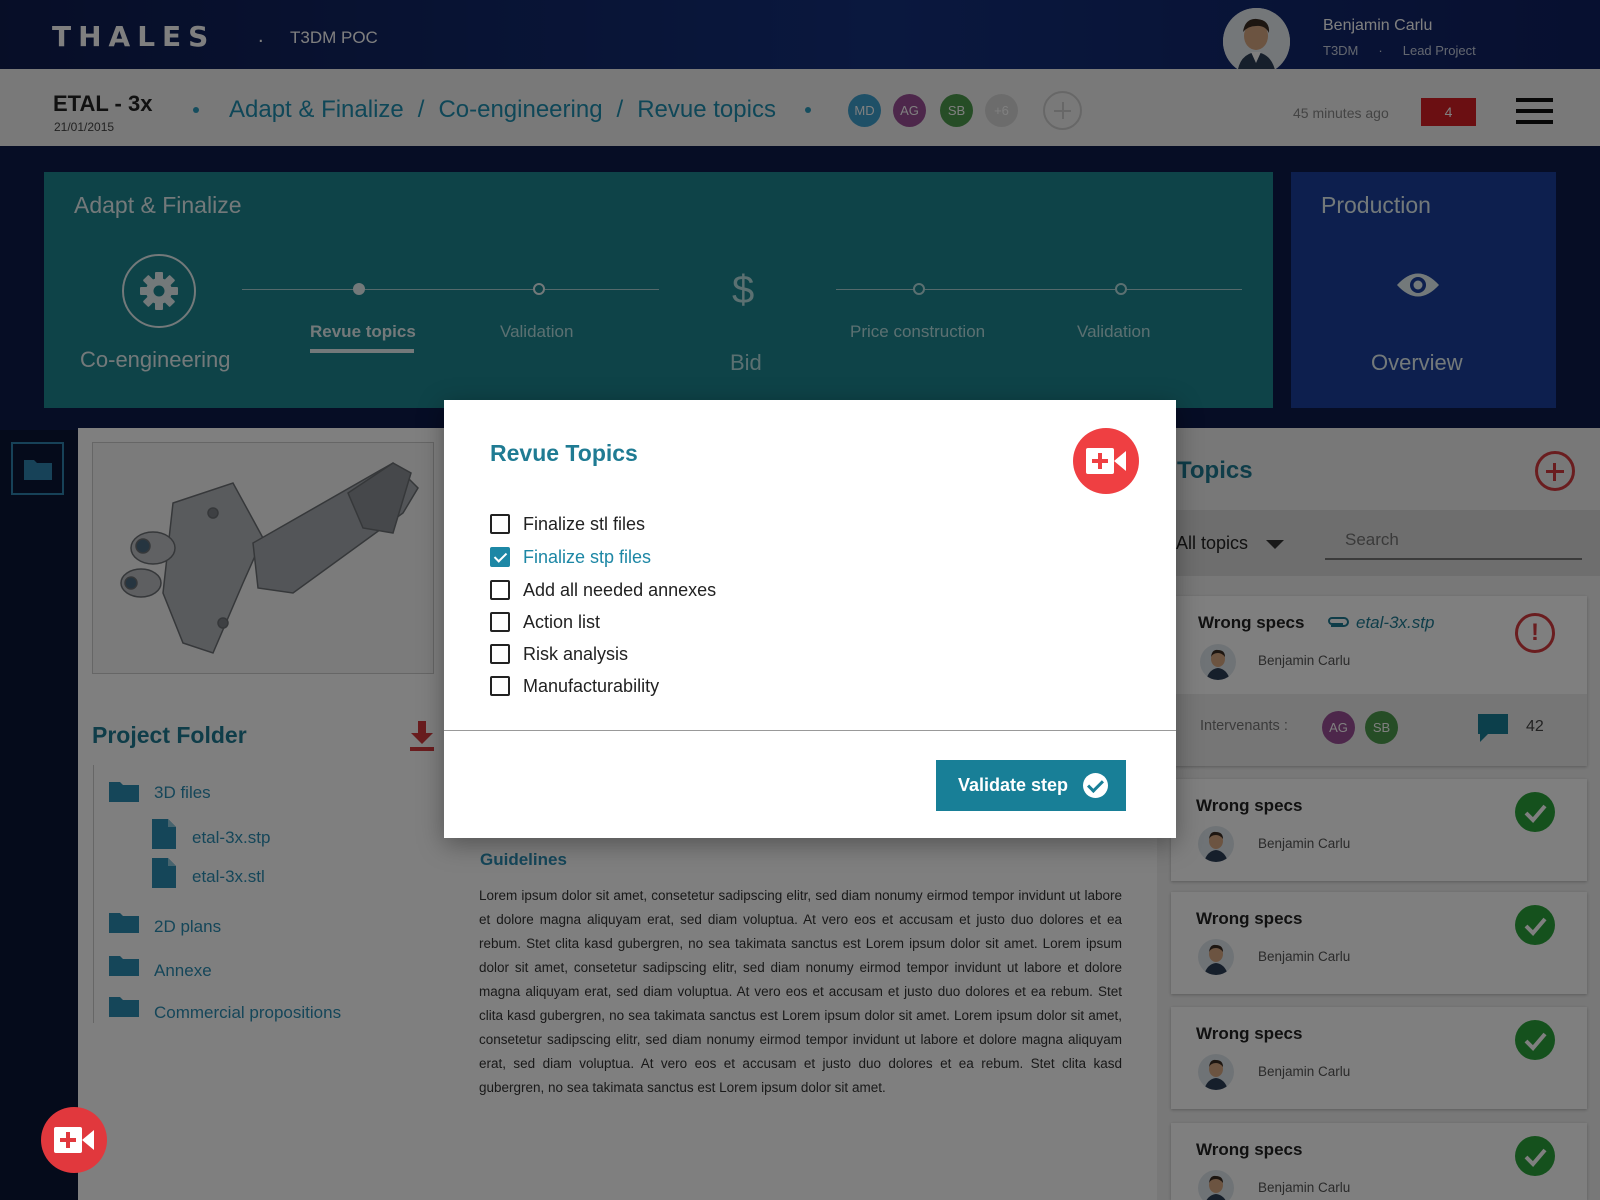 The image size is (1600, 1200). What do you see at coordinates (584, 523) in the screenshot?
I see `checklist-label: Finalize stl files` at bounding box center [584, 523].